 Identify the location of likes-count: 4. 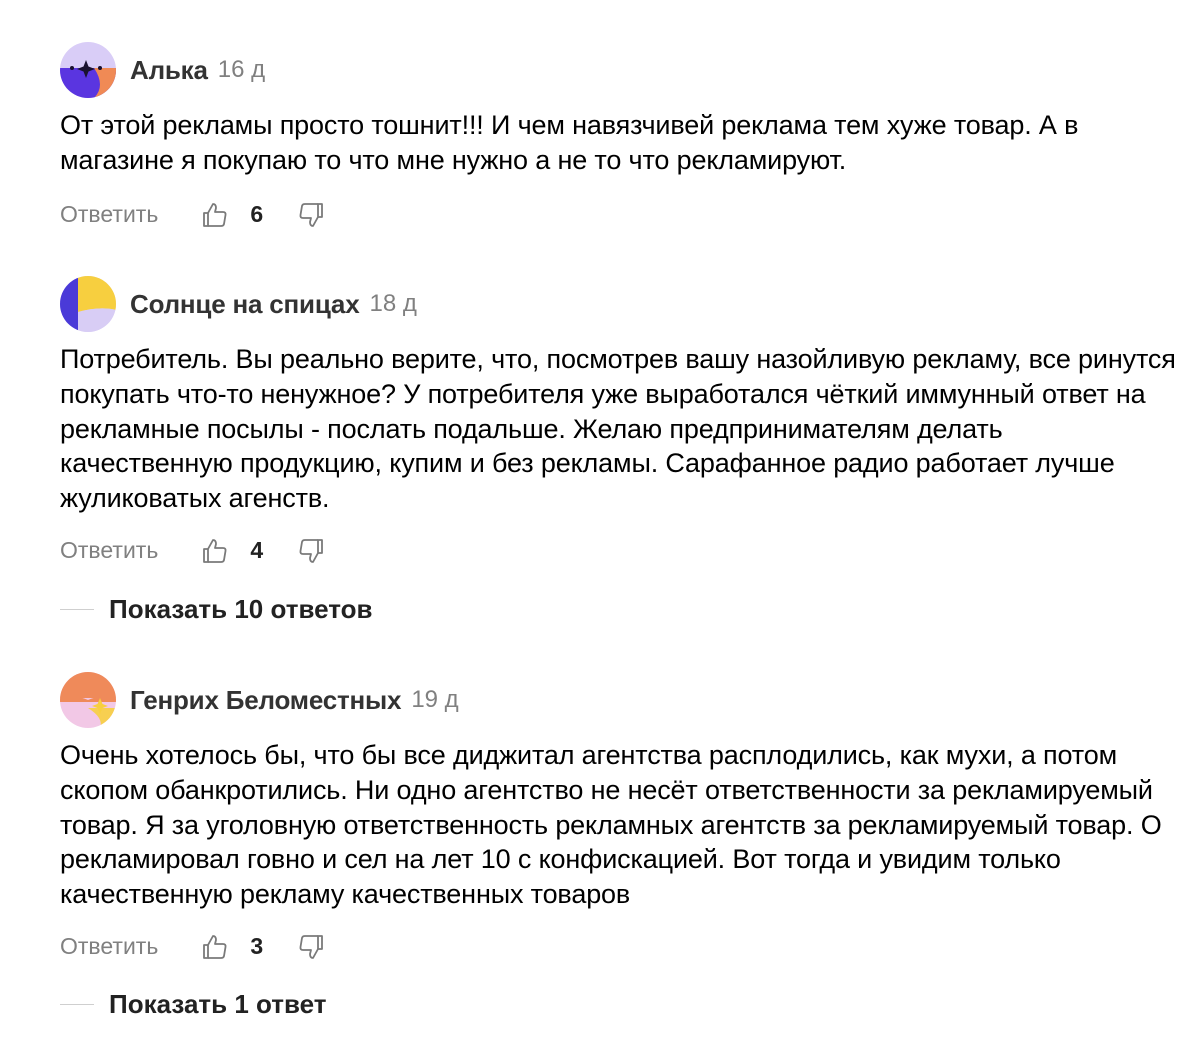
(257, 550).